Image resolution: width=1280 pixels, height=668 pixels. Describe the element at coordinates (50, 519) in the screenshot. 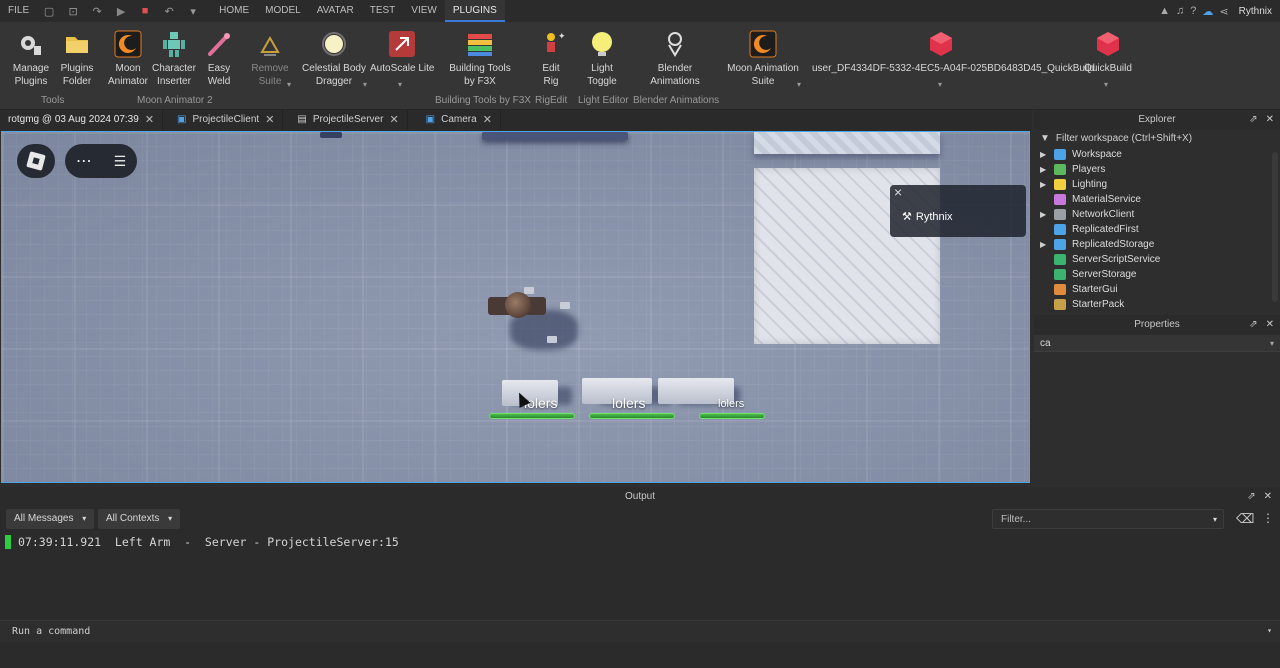

I see `messages-filter-dropdown: All Messages ▾` at that location.